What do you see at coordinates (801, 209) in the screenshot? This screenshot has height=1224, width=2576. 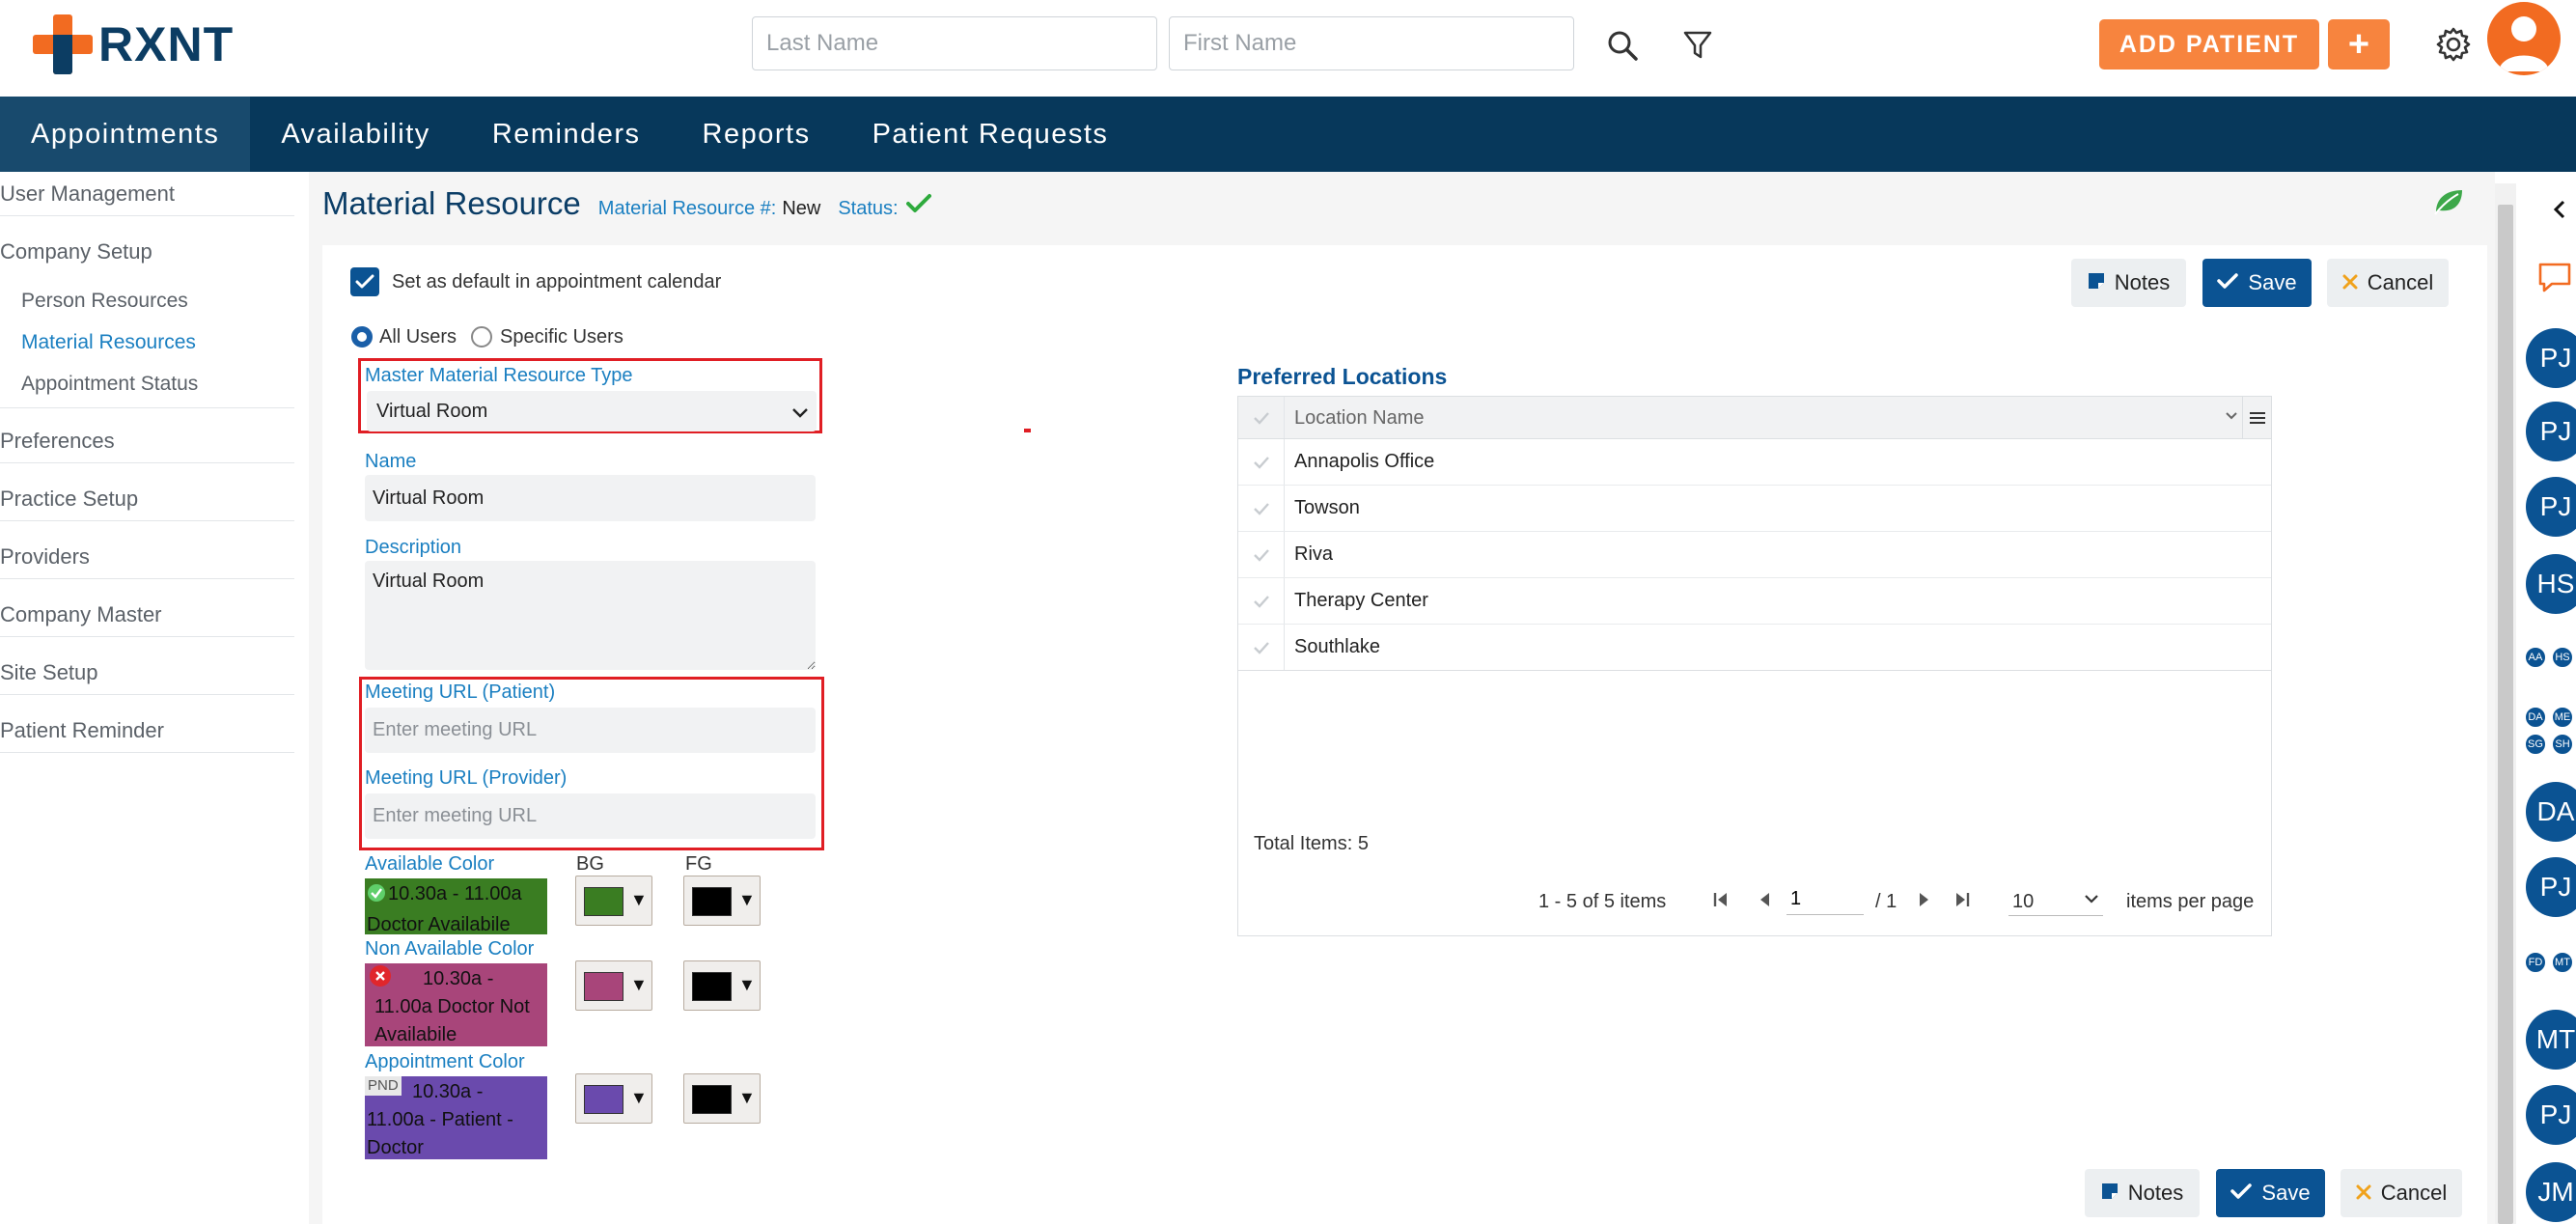 I see `resource-number-value: New` at bounding box center [801, 209].